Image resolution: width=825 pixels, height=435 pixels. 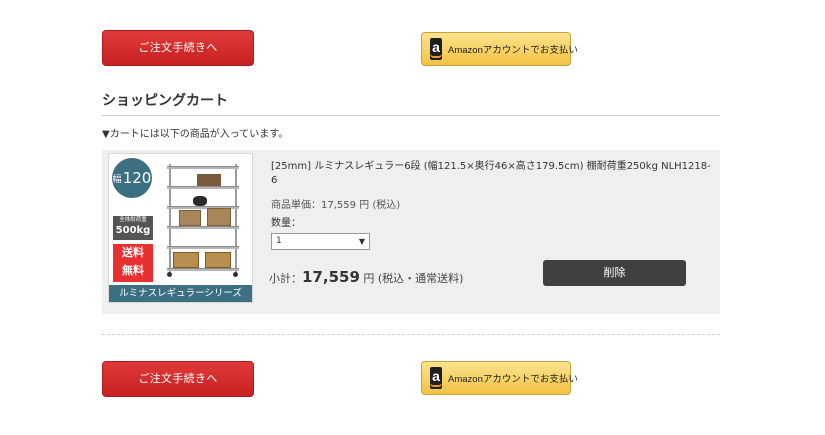 I want to click on width-badge: 幅 120, so click(x=132, y=178).